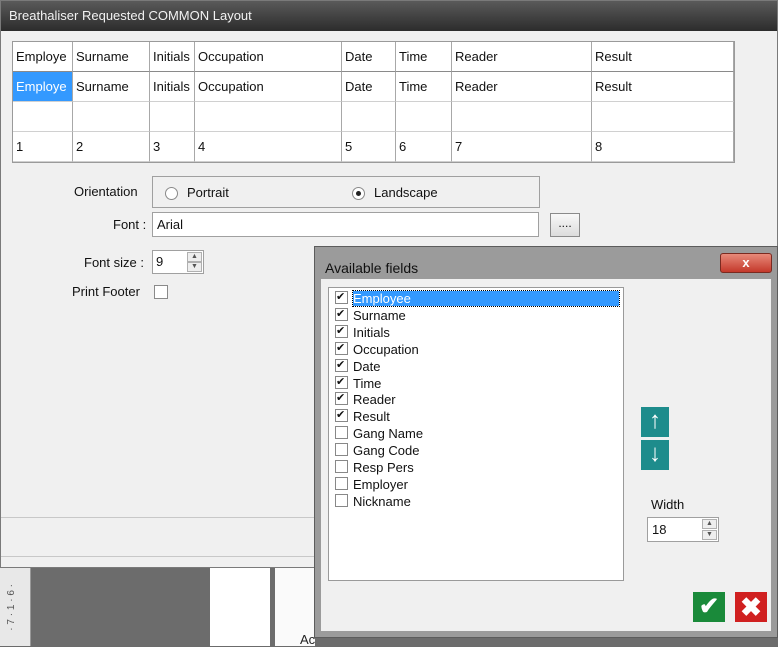 The height and width of the screenshot is (647, 778). I want to click on font-label: Font :, so click(130, 224).